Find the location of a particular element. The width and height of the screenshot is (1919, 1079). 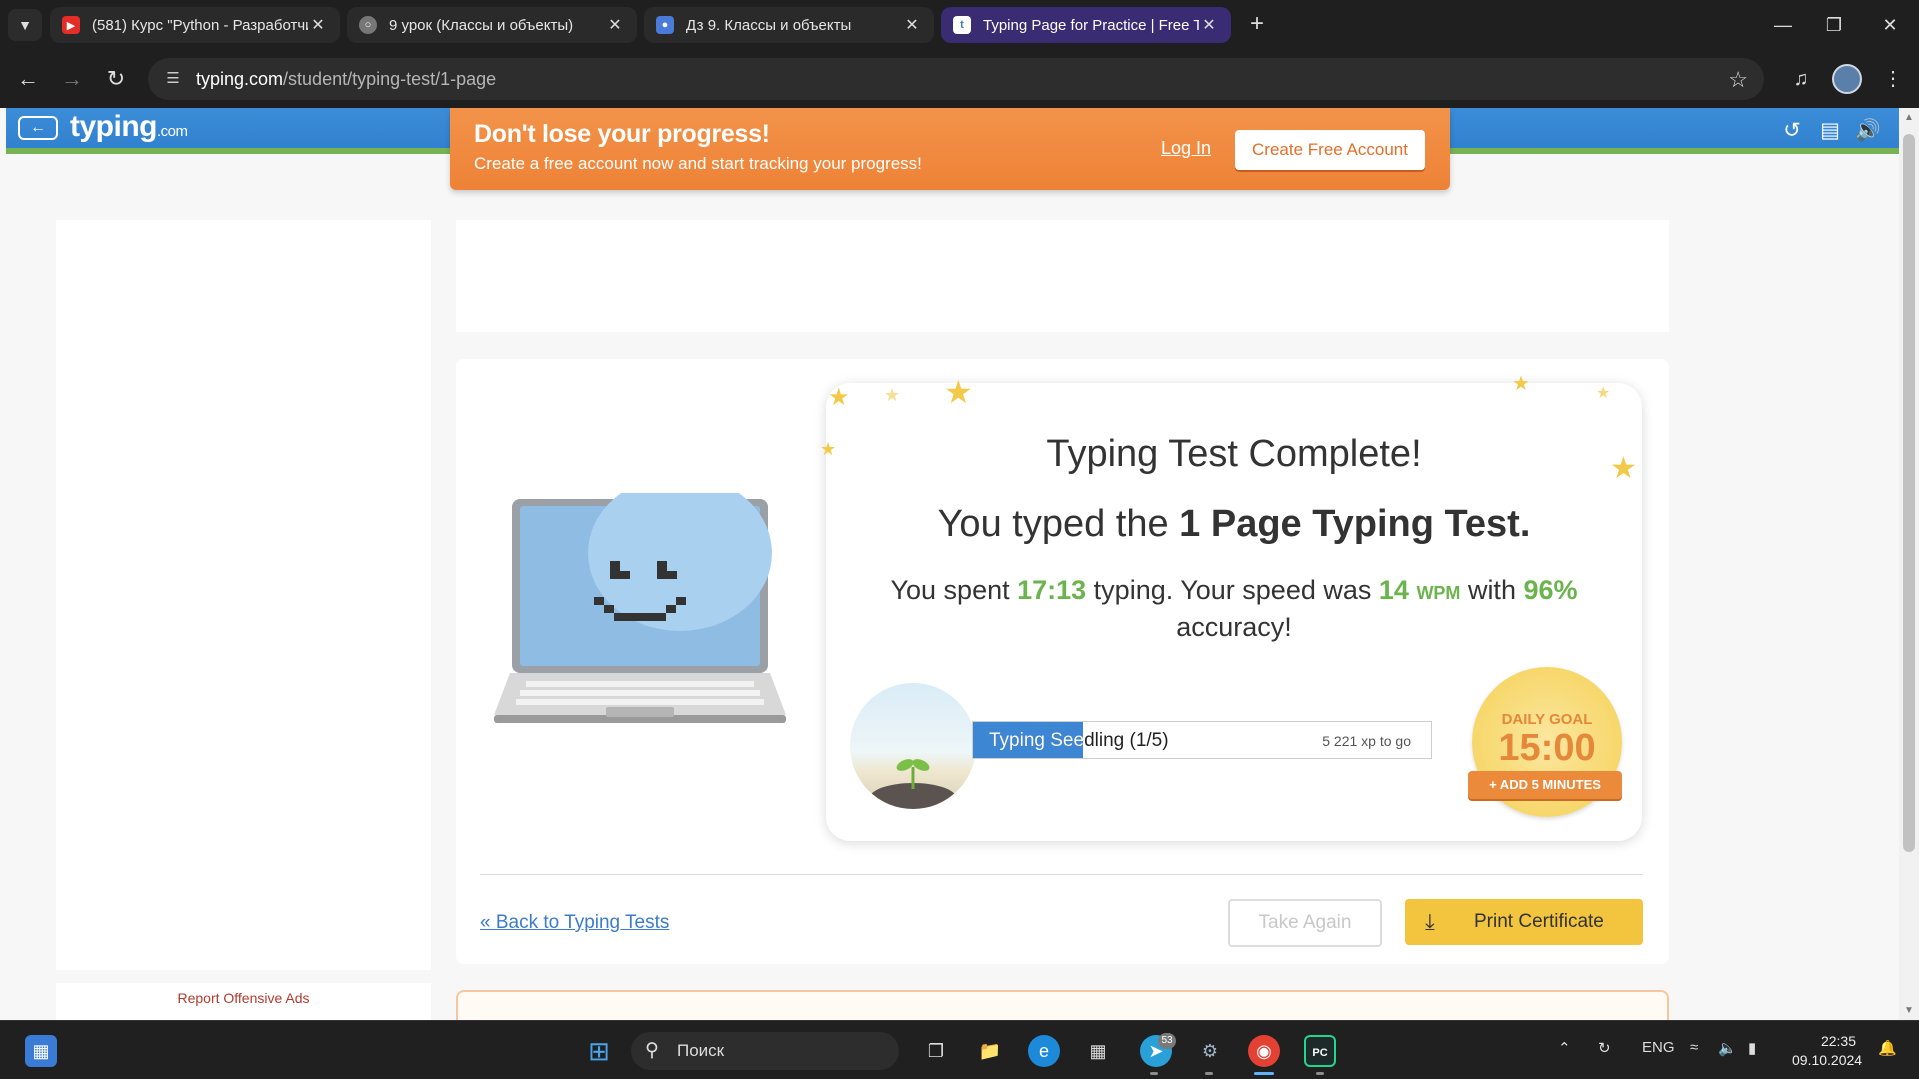

edge-icon: e is located at coordinates (1044, 1051).